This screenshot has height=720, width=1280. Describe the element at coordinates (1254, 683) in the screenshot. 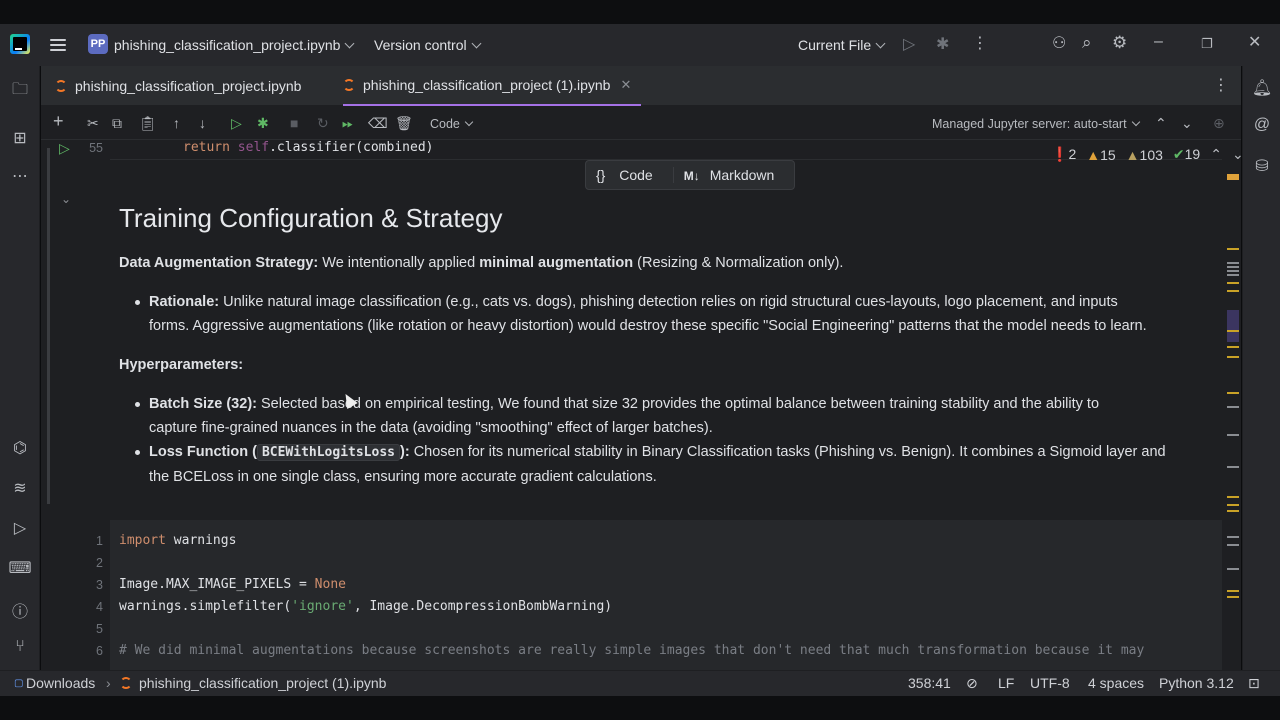

I see `read-only-lock-icon: ⊡` at that location.